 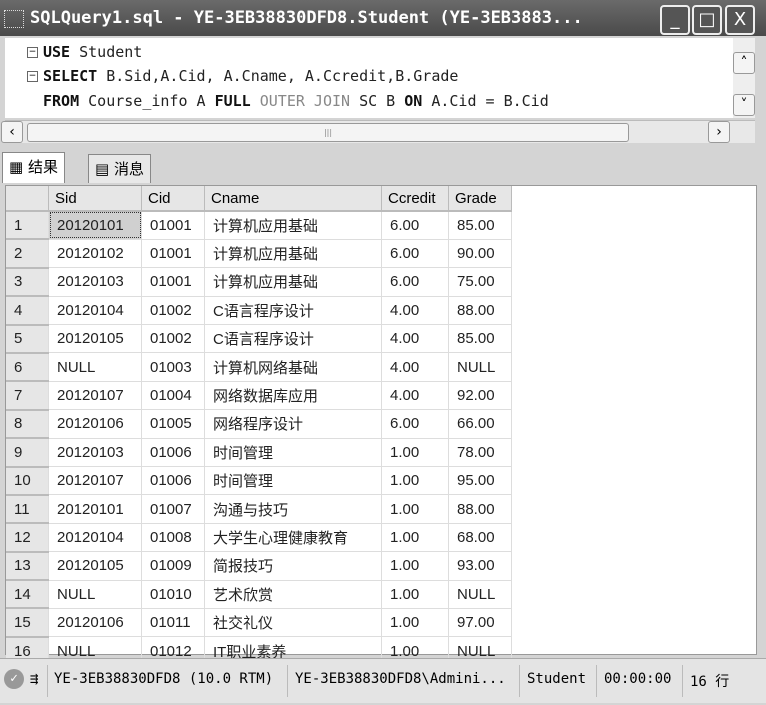 I want to click on table-row: 15 20120106 01011 社交礼仪 1.00 97.00, so click(x=259, y=623).